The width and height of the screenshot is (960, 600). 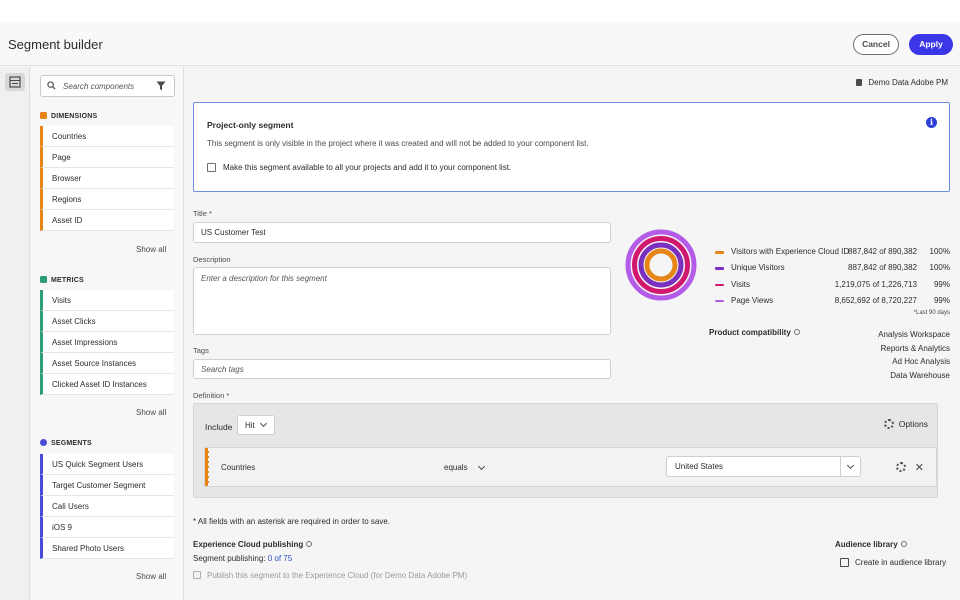 What do you see at coordinates (107, 86) in the screenshot?
I see `search-components-input: Search components` at bounding box center [107, 86].